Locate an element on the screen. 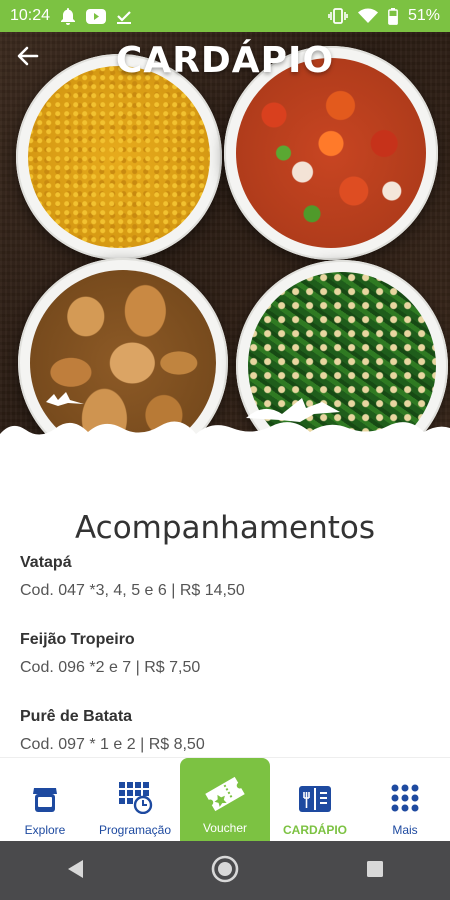  page-title: CARDÁPIO is located at coordinates (225, 60).